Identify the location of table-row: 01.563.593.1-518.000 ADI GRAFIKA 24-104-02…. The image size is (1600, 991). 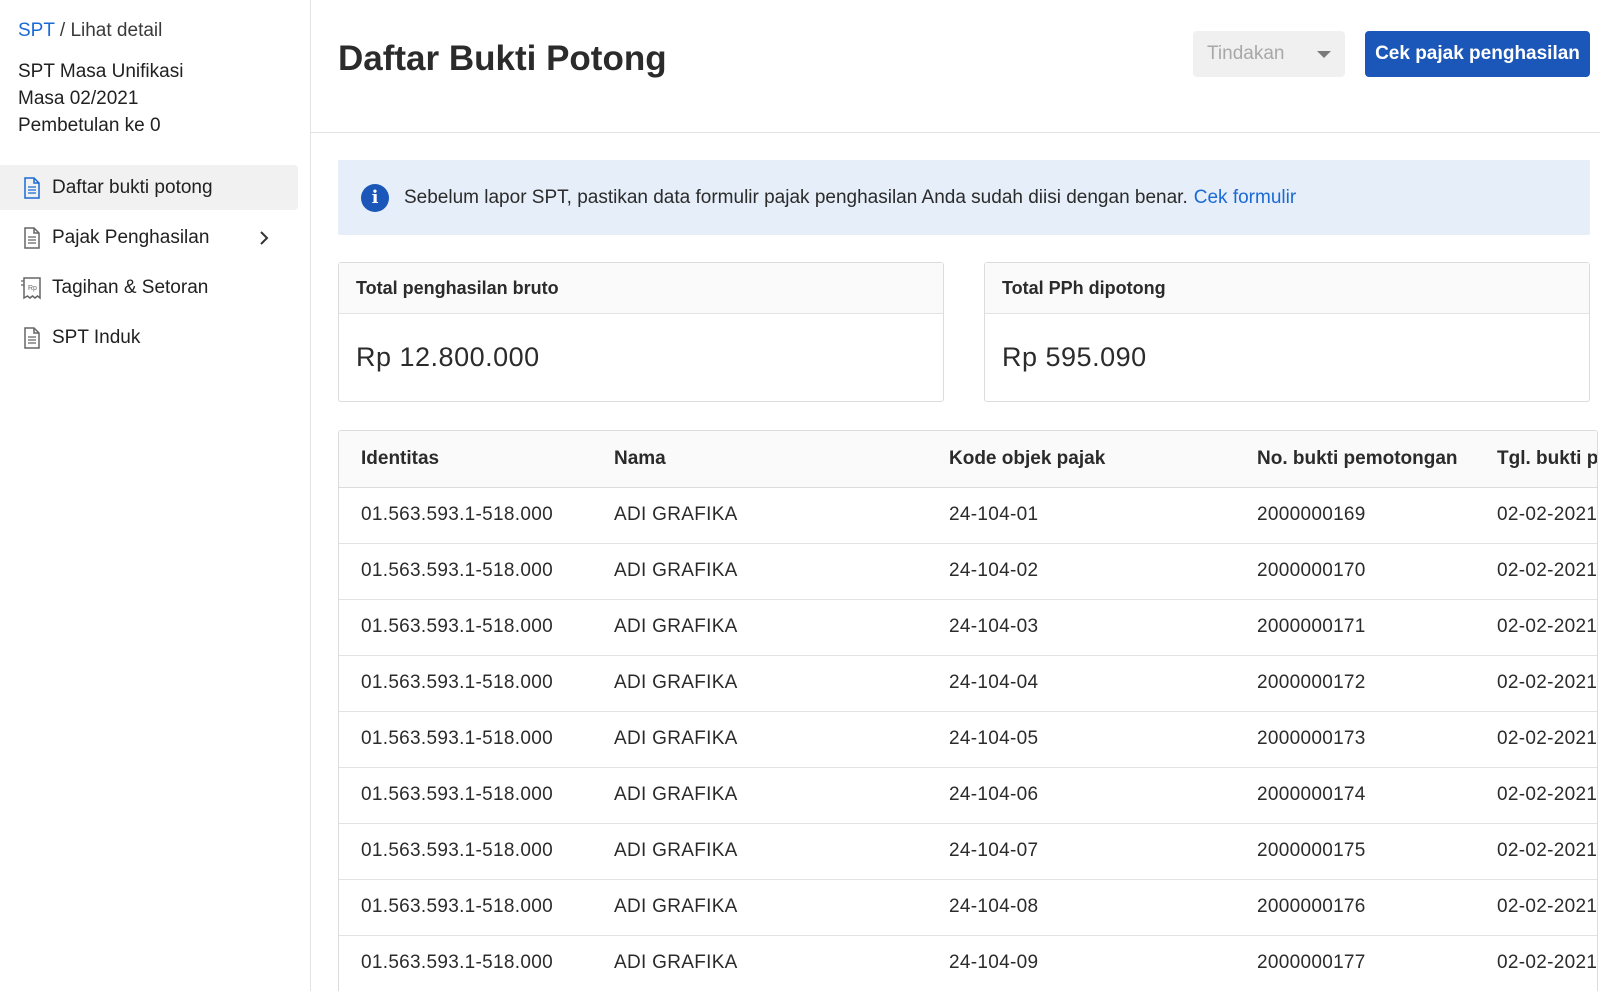
(968, 571).